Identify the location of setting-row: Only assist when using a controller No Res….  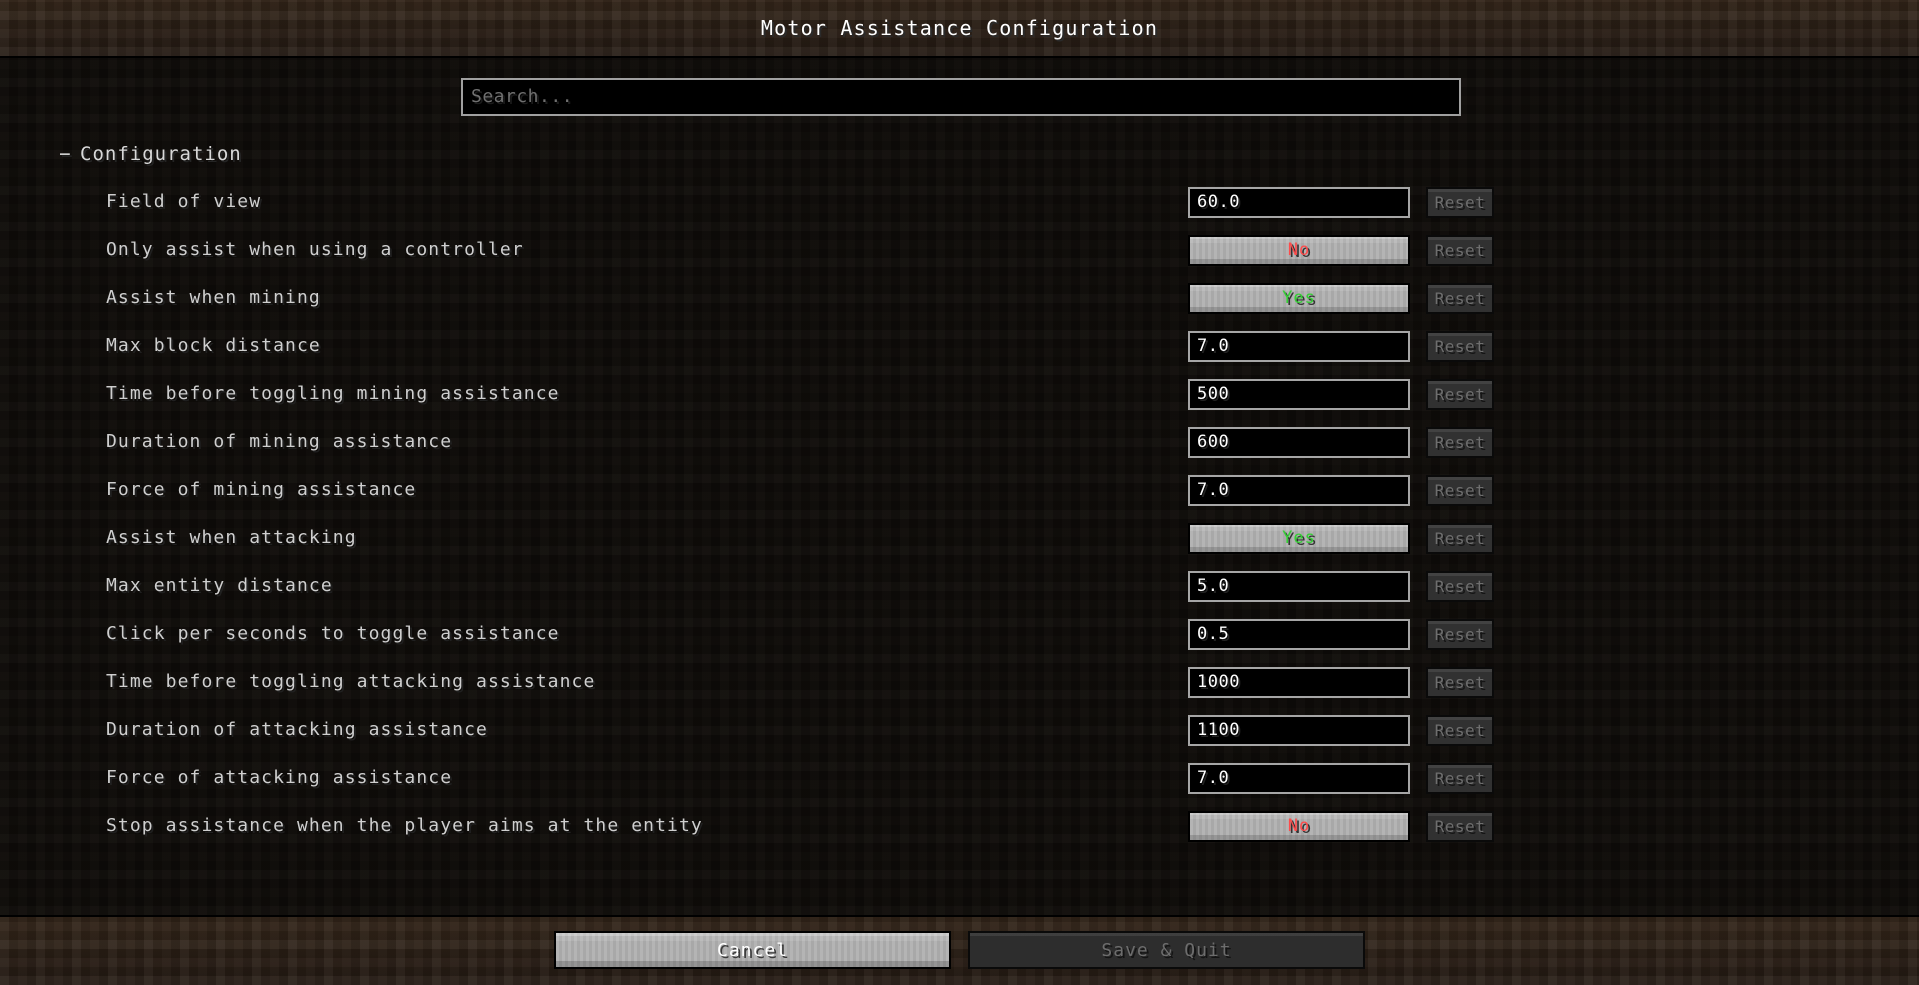
(959, 250).